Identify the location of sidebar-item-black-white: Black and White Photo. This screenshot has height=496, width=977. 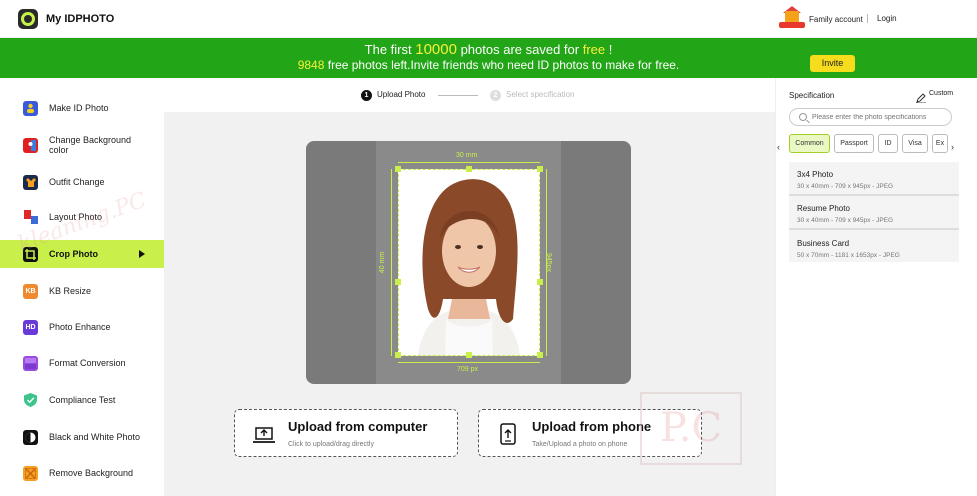
(82, 437).